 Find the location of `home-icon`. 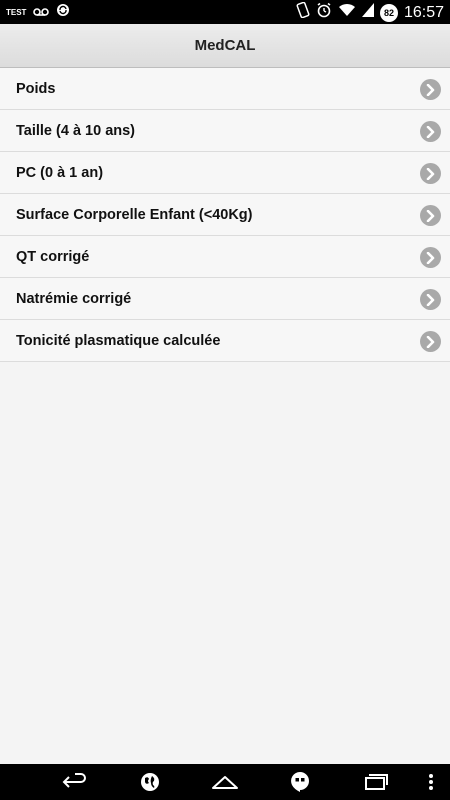

home-icon is located at coordinates (225, 782).